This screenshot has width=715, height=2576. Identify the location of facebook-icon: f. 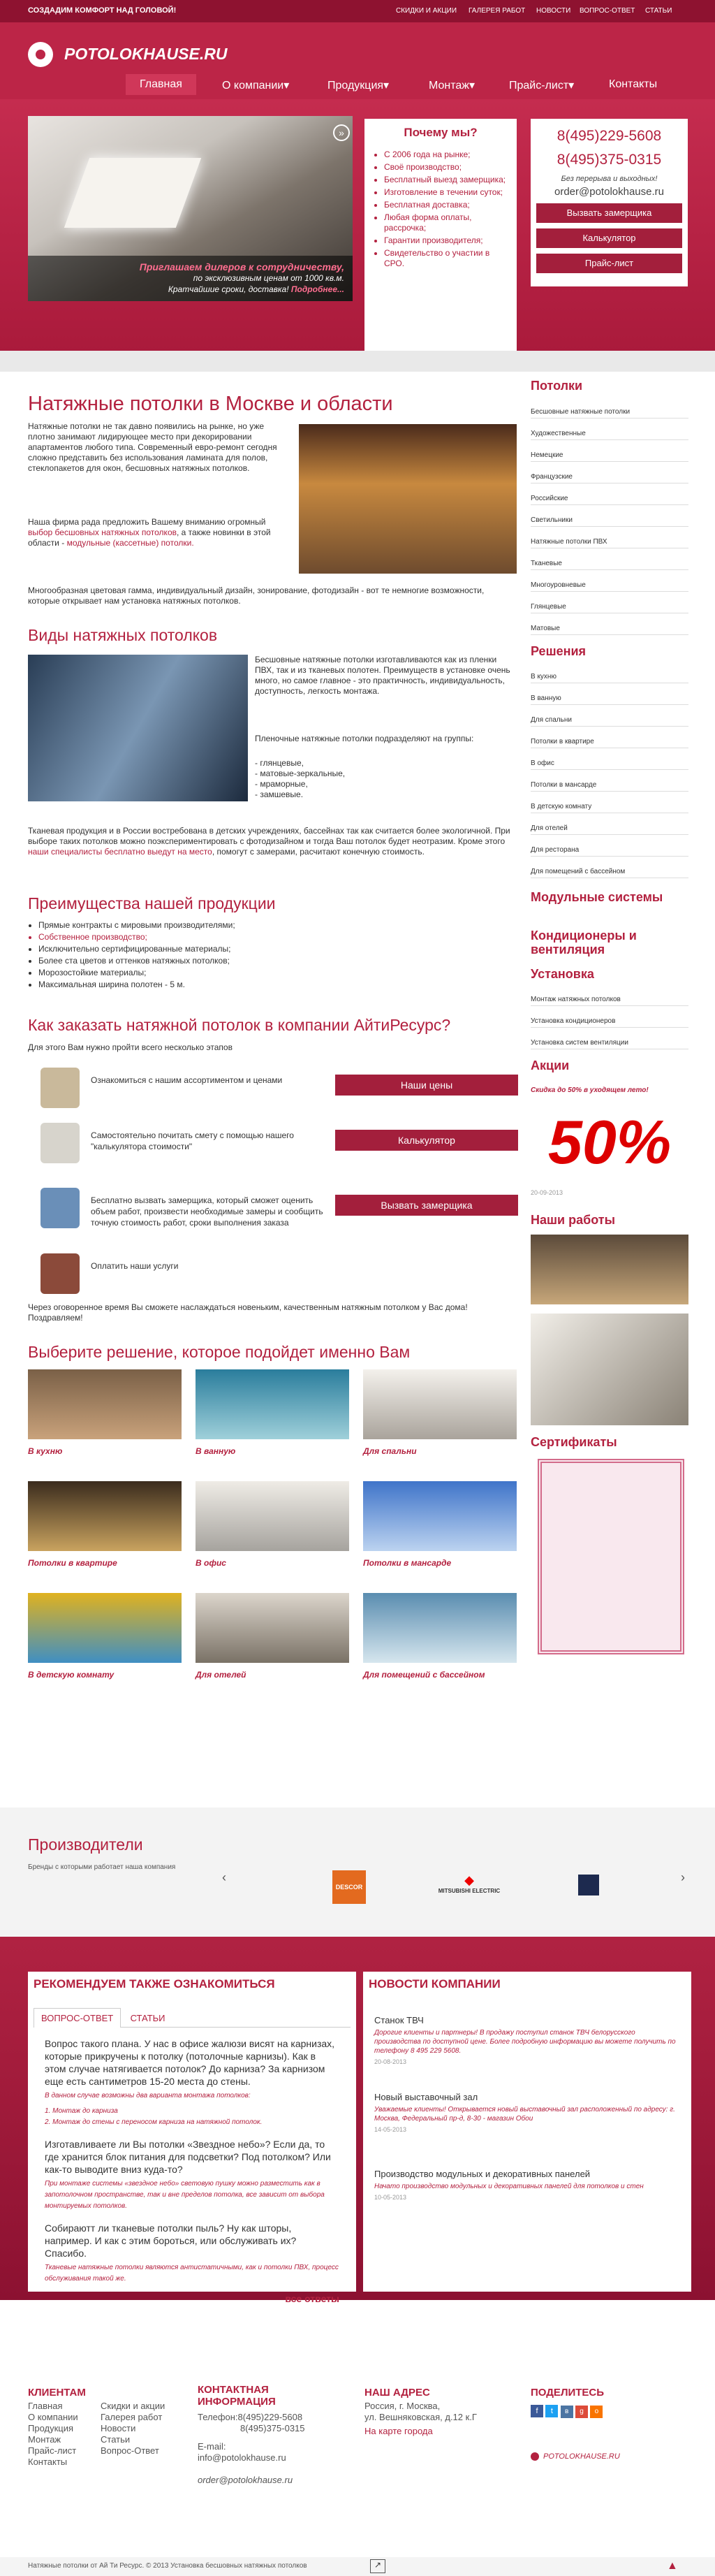
(537, 2411).